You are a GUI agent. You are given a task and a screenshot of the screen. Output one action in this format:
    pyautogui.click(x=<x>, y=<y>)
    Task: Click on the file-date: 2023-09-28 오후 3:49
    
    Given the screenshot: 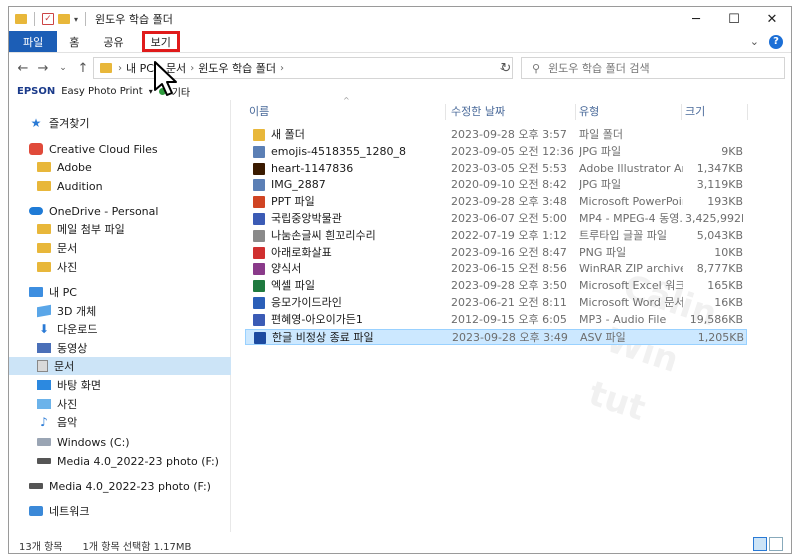 What is the action you would take?
    pyautogui.click(x=510, y=337)
    